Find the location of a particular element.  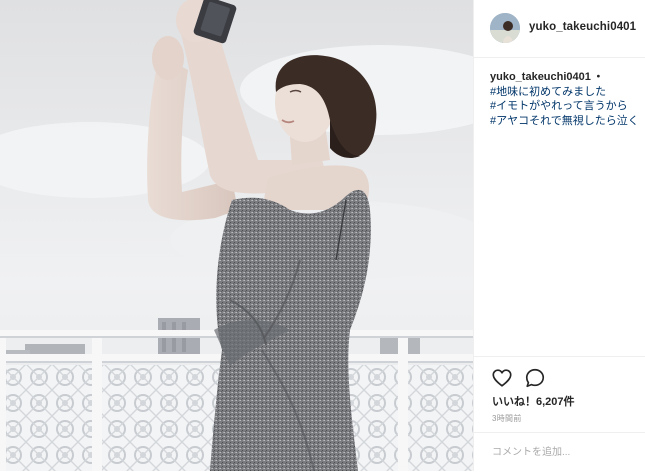

comment-bubble-icon is located at coordinates (535, 378).